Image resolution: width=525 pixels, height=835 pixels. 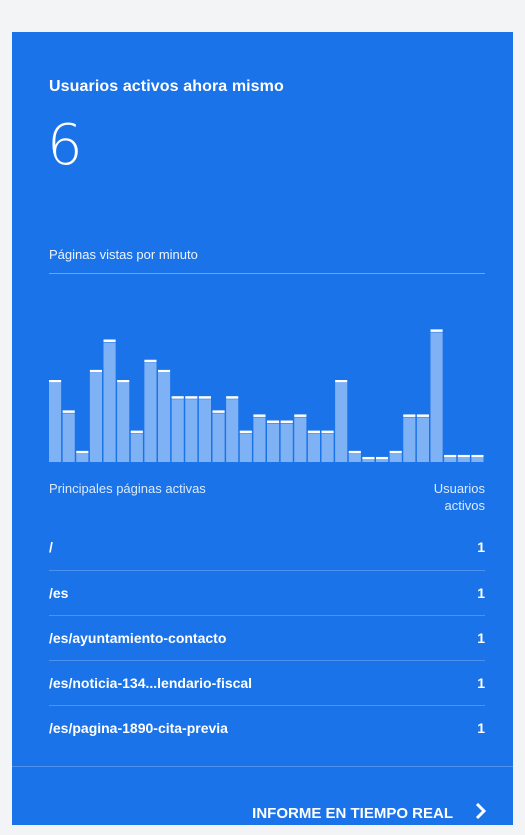 I want to click on table-row: /es 1, so click(x=267, y=592).